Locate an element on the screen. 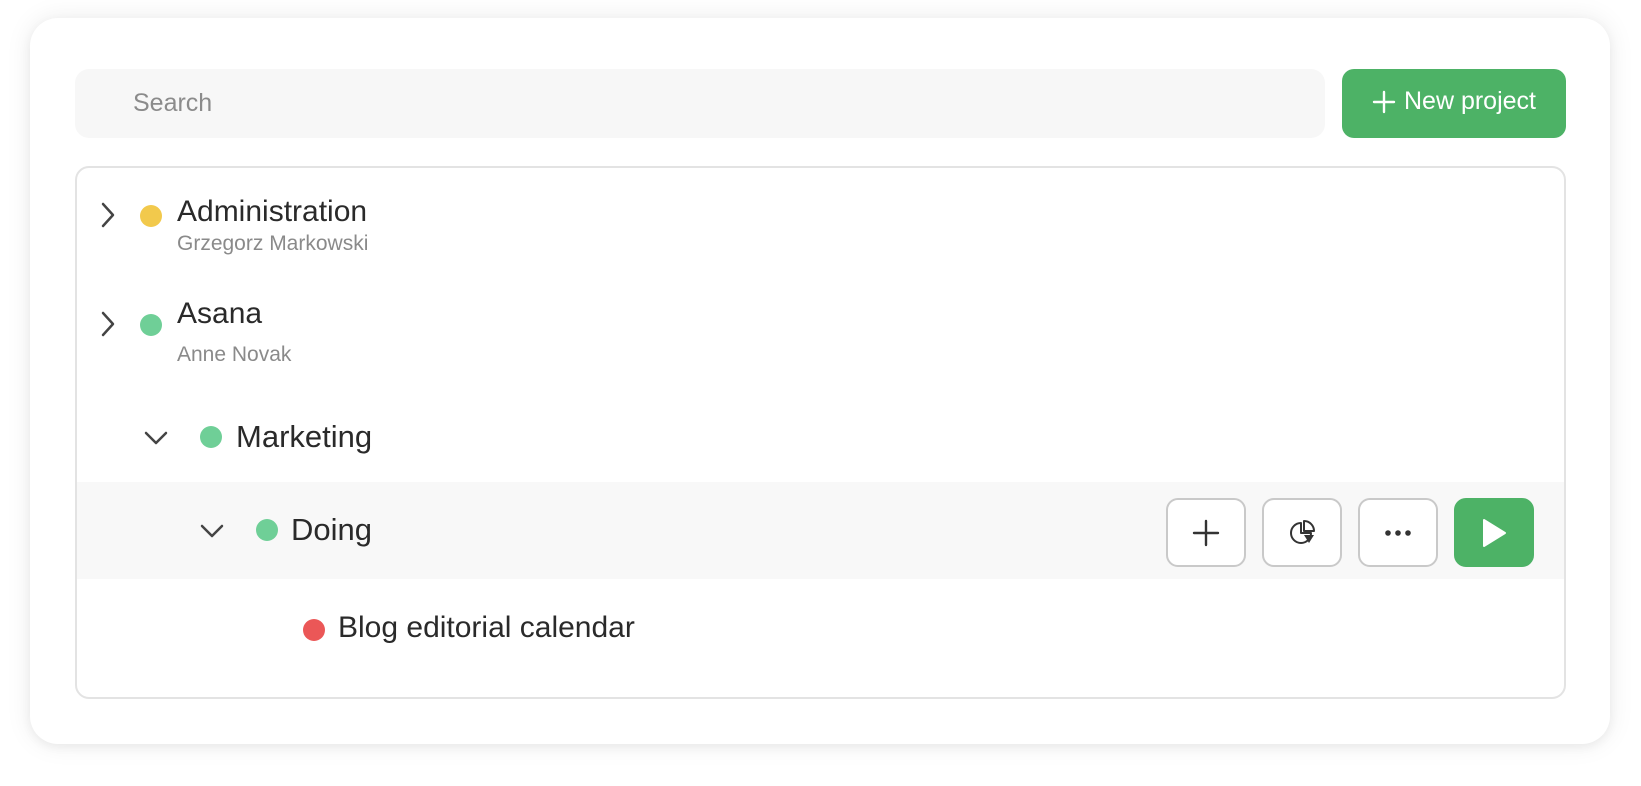 This screenshot has height=786, width=1641. more-icon is located at coordinates (1398, 532).